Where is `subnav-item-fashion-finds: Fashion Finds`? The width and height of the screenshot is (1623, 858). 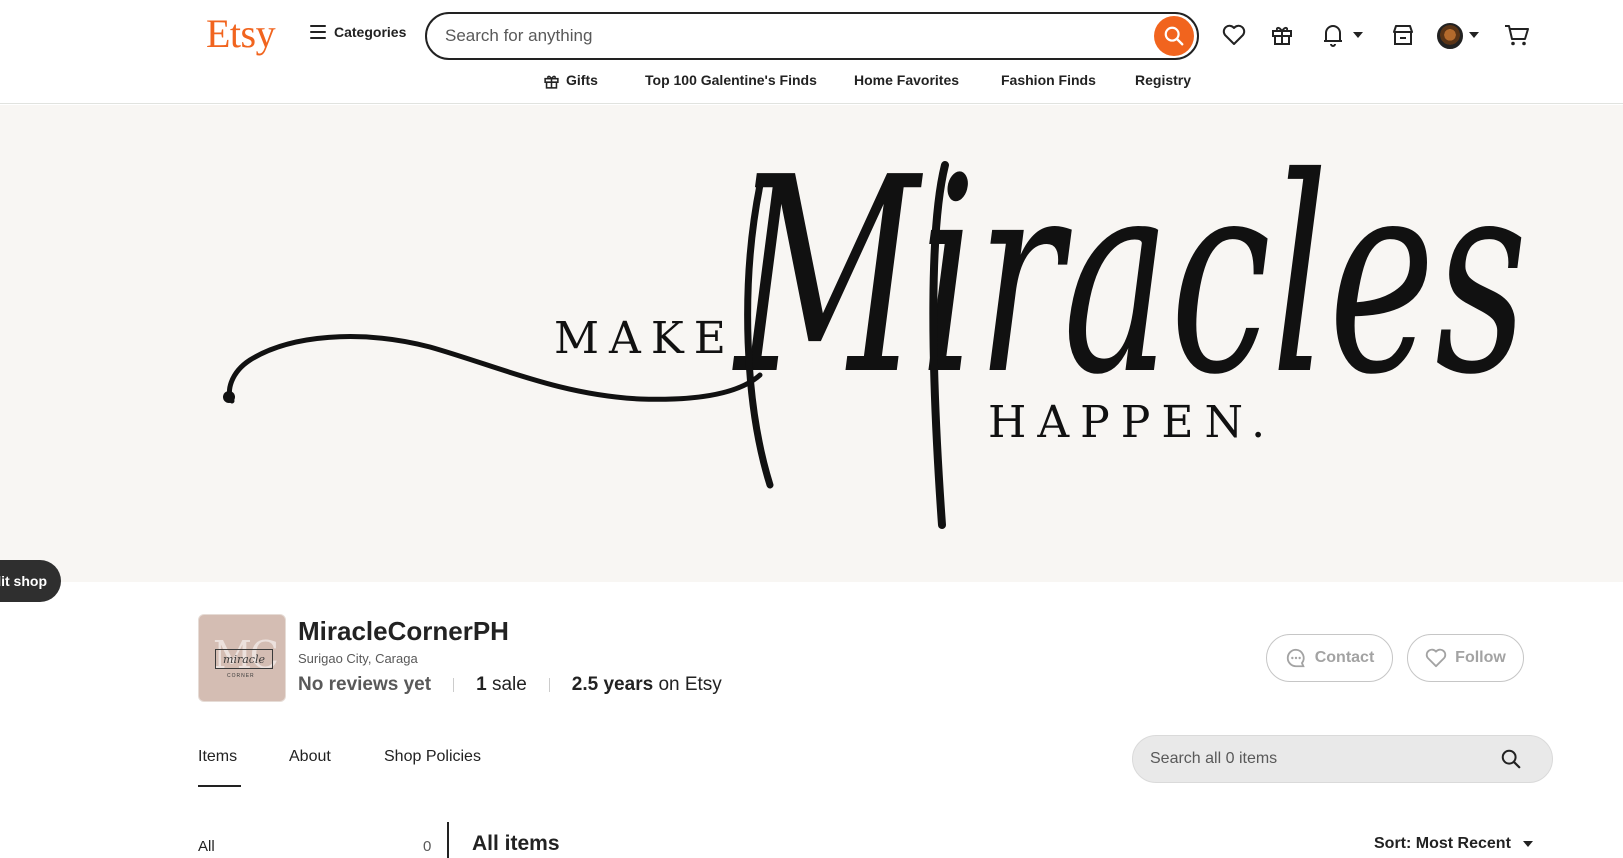 subnav-item-fashion-finds: Fashion Finds is located at coordinates (1048, 80).